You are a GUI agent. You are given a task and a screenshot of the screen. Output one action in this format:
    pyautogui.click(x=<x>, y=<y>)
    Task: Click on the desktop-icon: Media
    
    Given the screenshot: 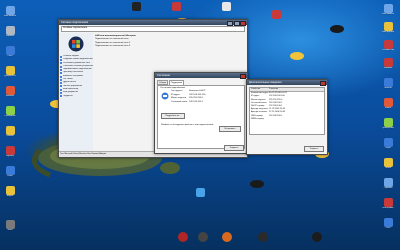 What is the action you would take?
    pyautogui.click(x=388, y=107)
    